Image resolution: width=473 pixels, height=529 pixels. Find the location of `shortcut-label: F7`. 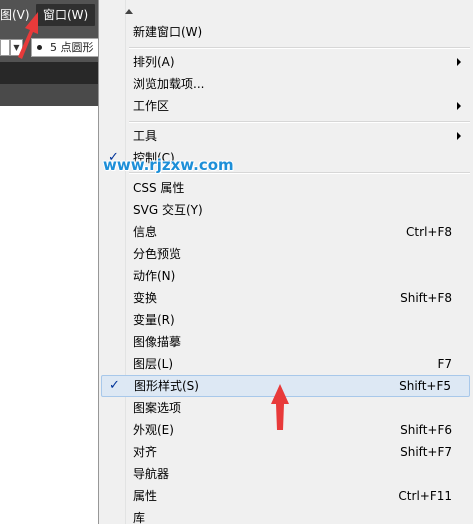

shortcut-label: F7 is located at coordinates (444, 364).